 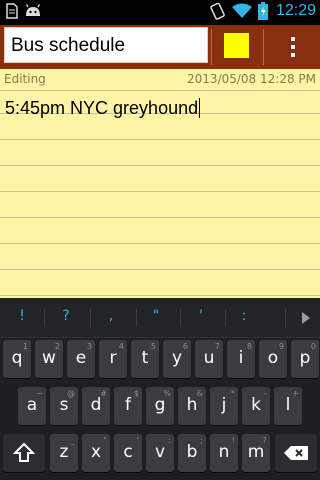 What do you see at coordinates (306, 318) in the screenshot?
I see `suggestions-more-icon` at bounding box center [306, 318].